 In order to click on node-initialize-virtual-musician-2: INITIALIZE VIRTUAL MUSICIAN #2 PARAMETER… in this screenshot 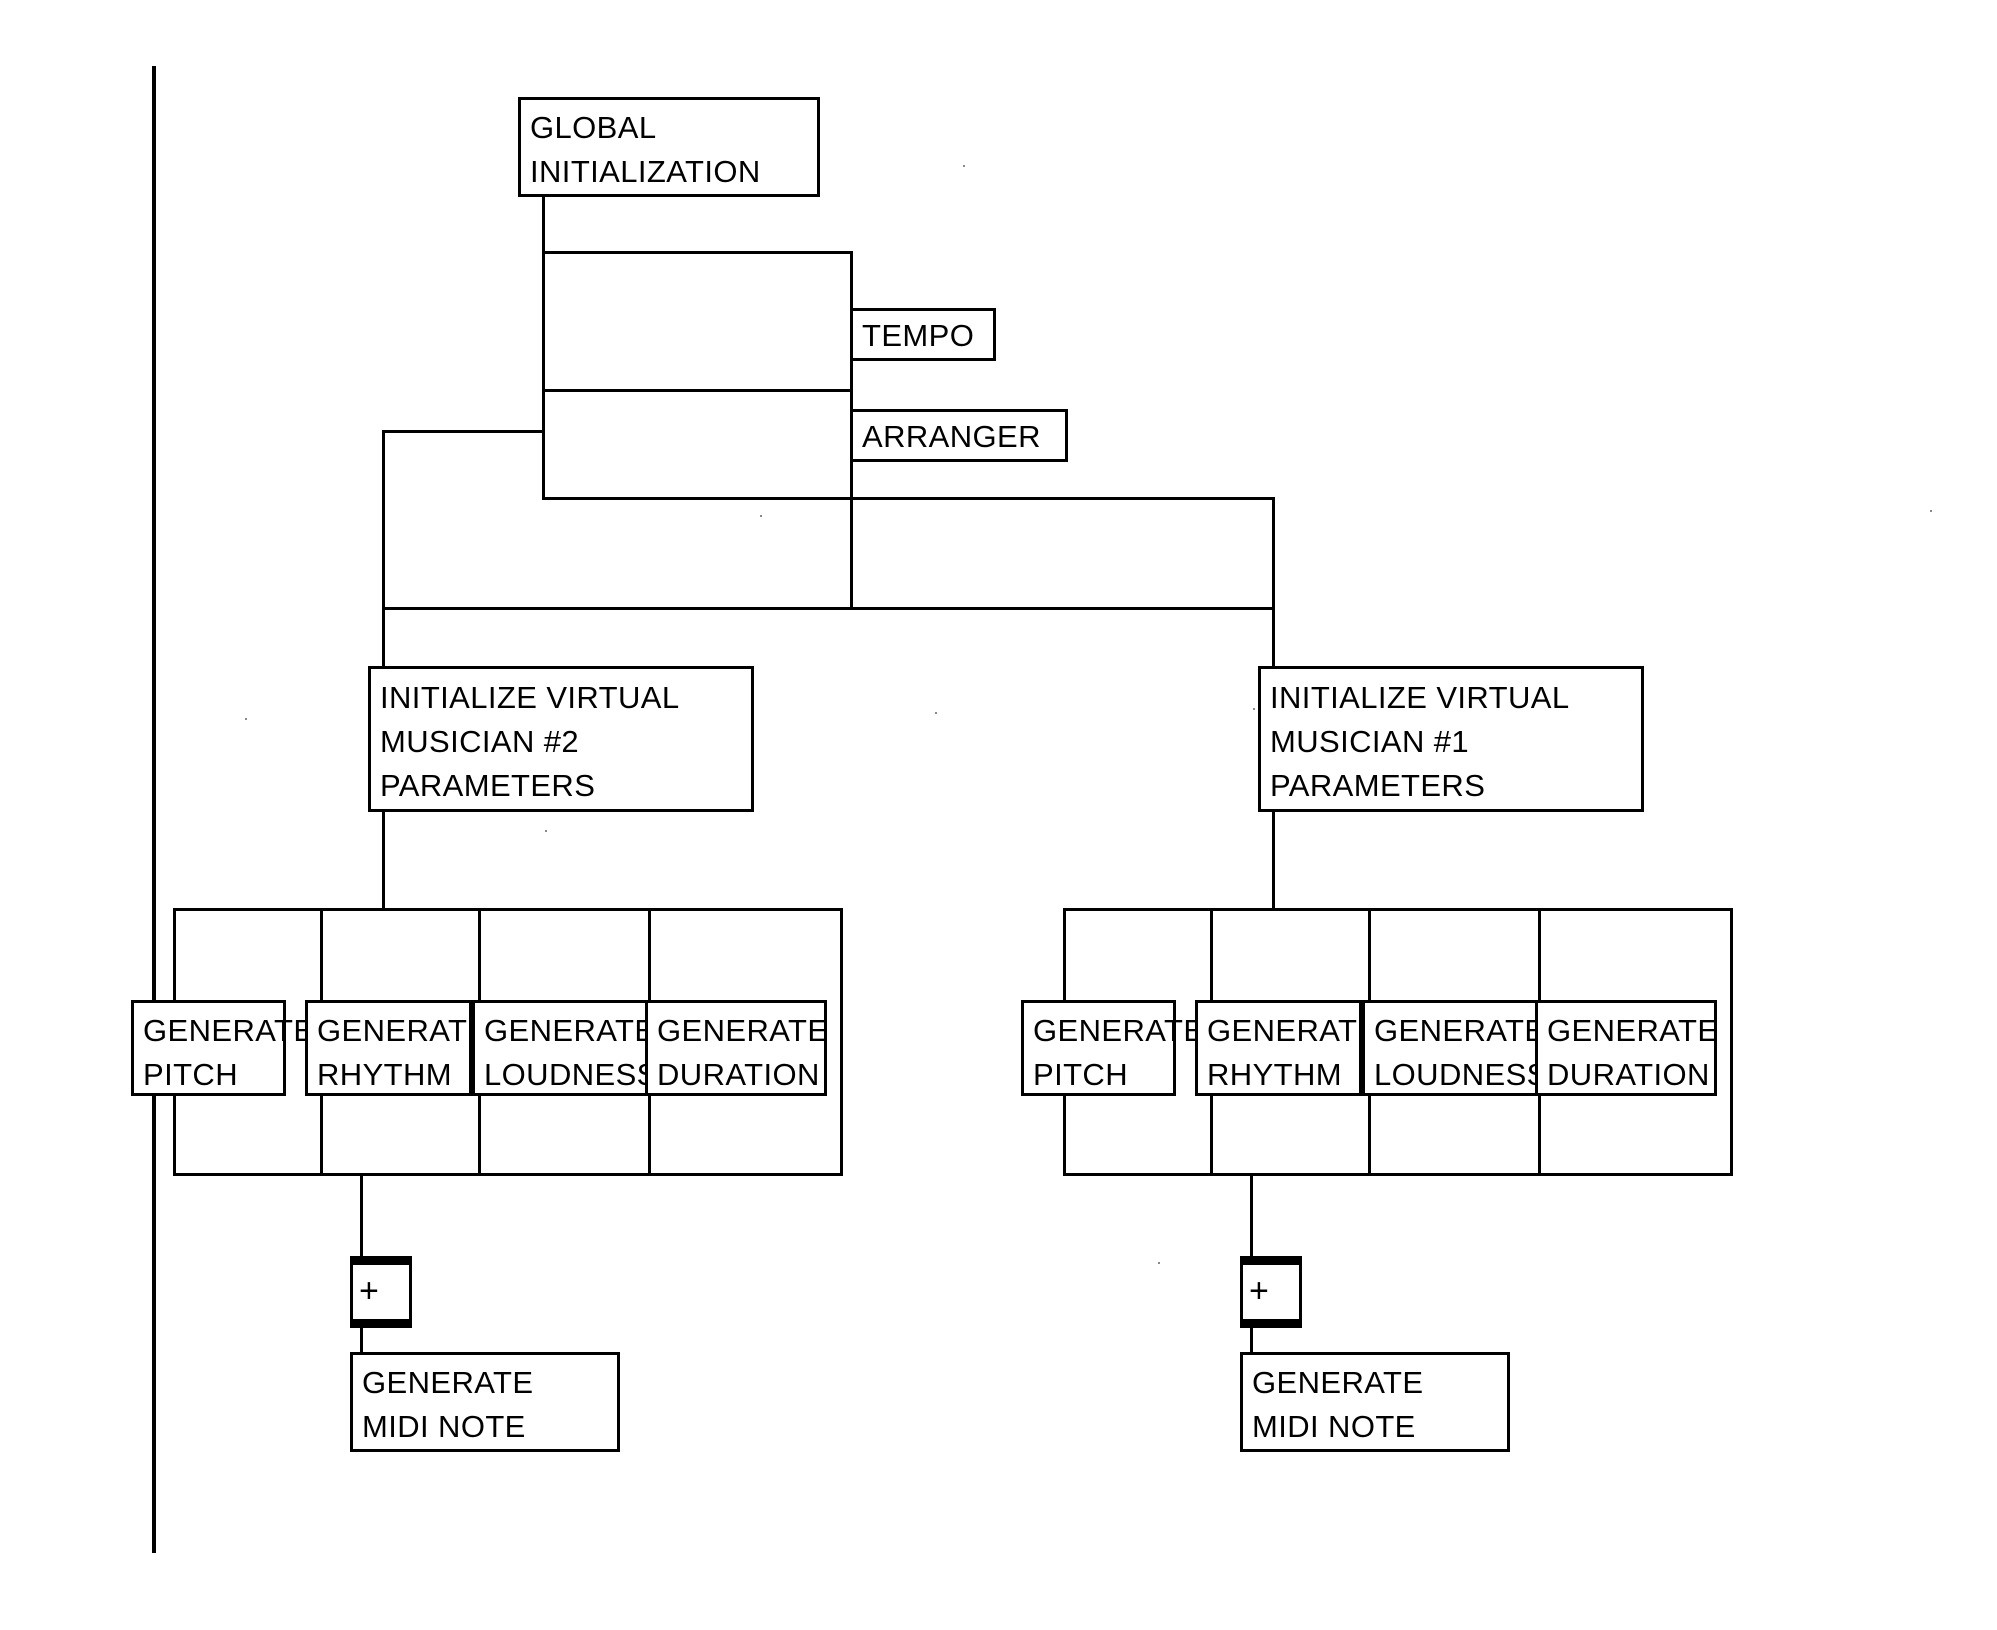, I will do `click(561, 739)`.